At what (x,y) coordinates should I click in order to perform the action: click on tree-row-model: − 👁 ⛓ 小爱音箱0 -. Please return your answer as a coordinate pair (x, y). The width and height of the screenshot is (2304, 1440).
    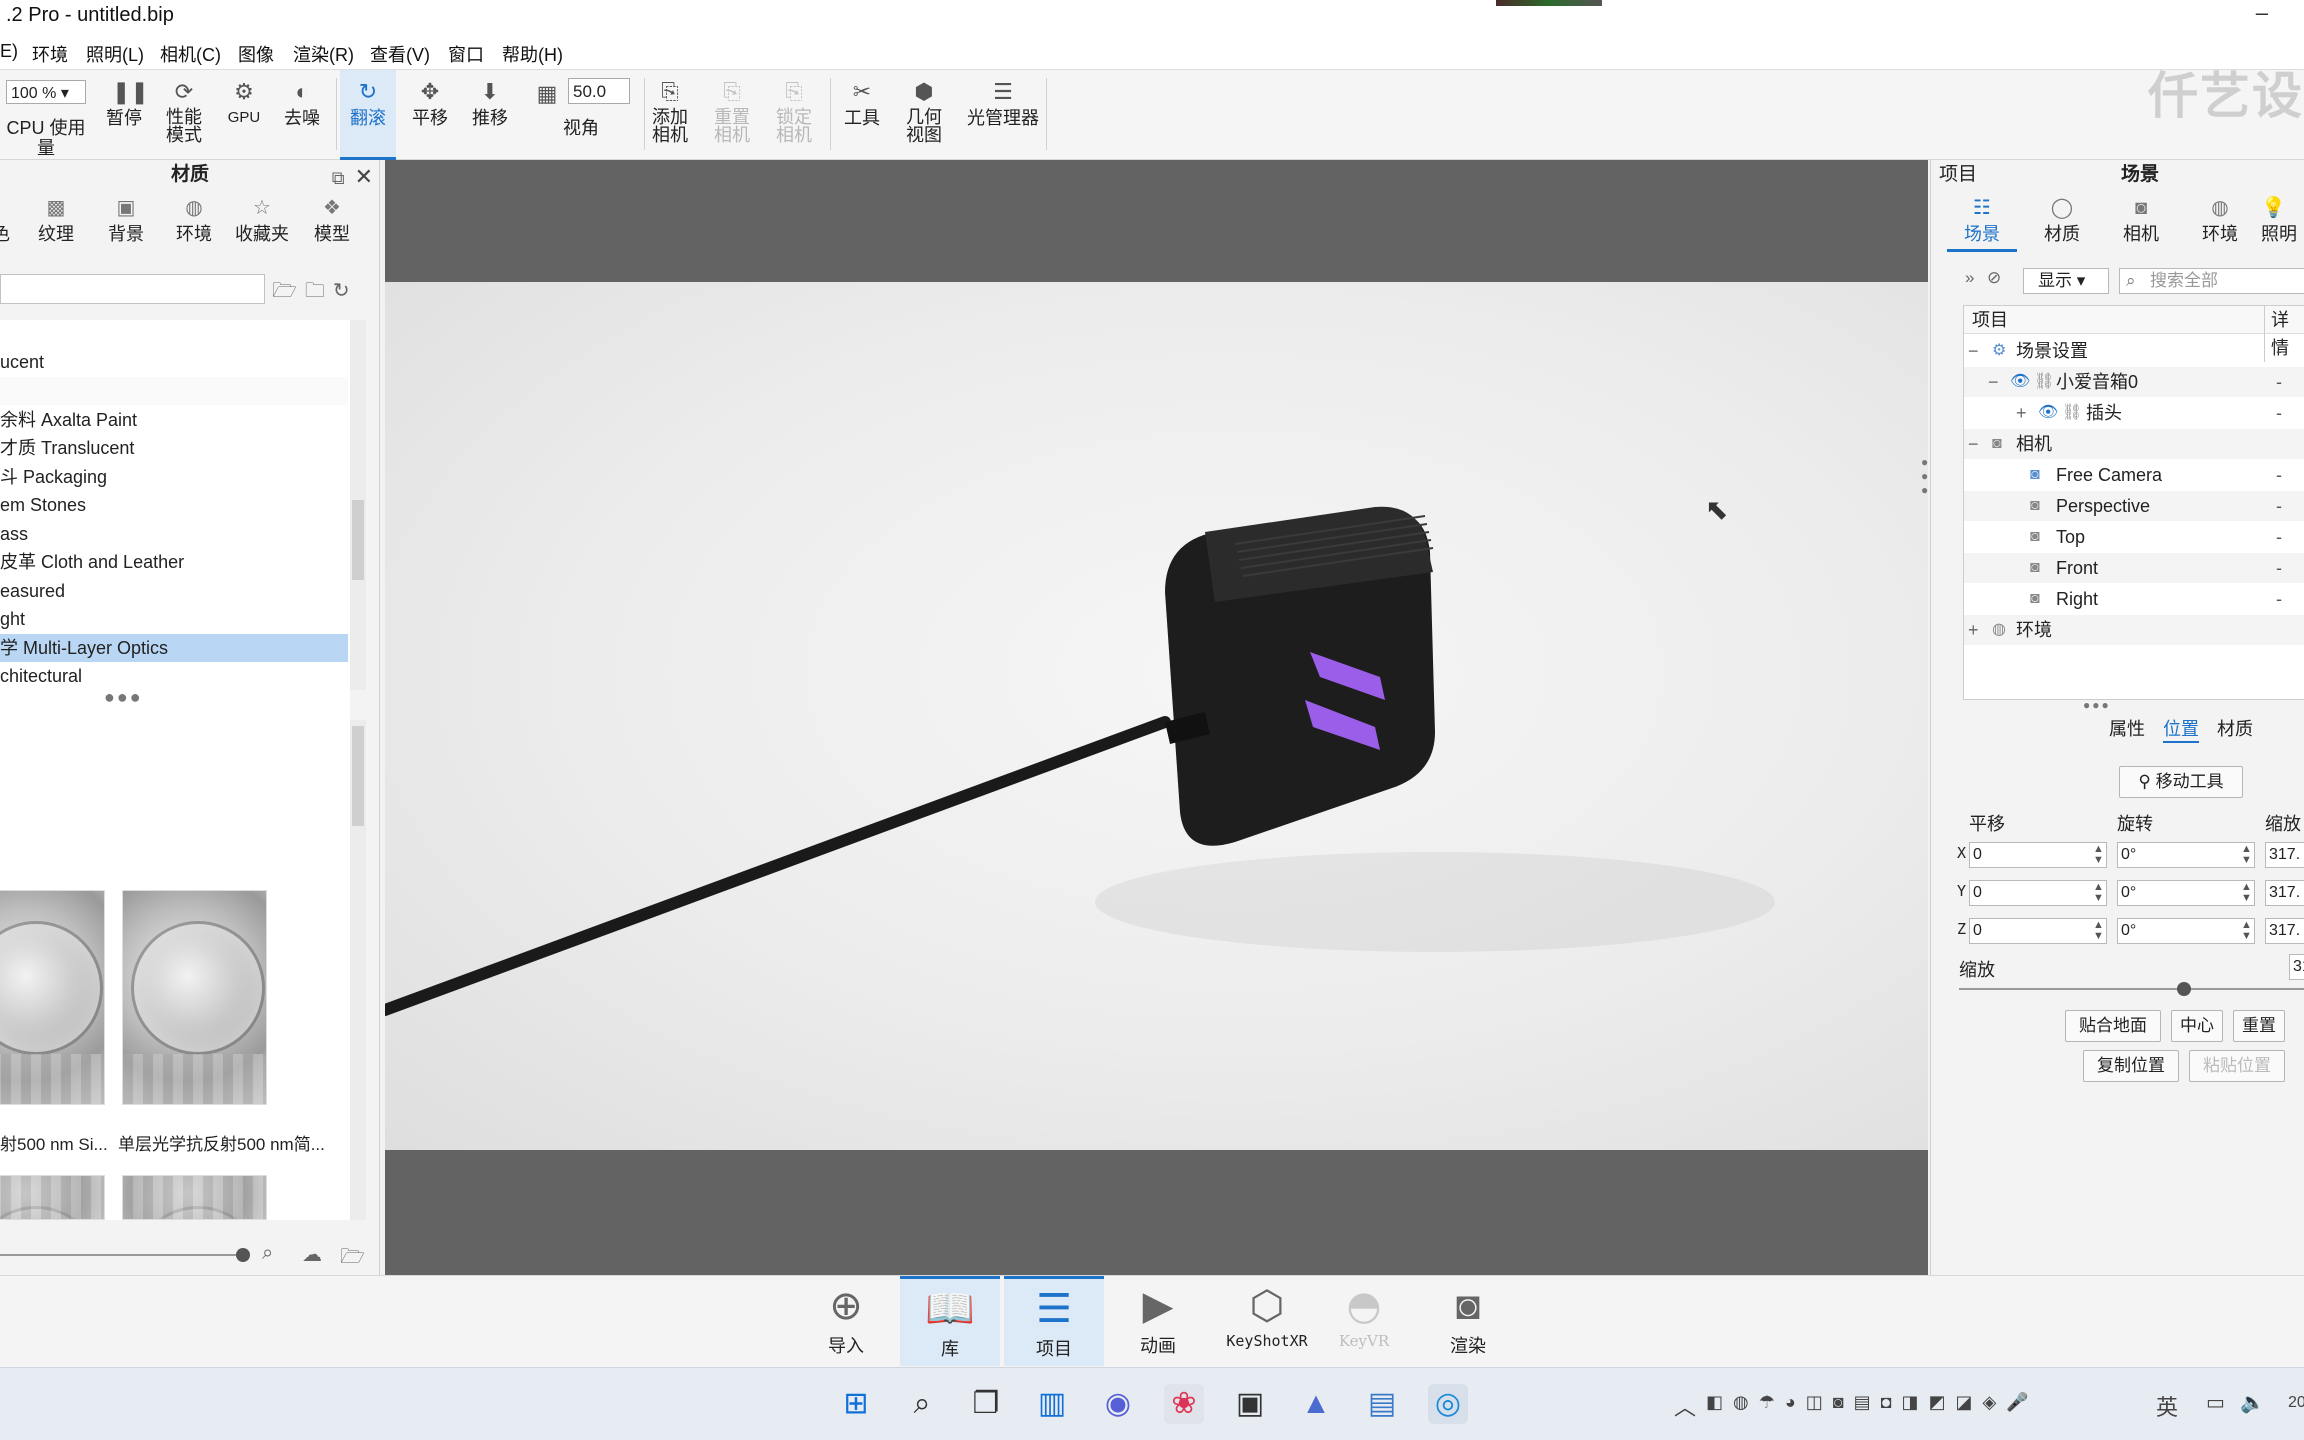
    Looking at the image, I should click on (2134, 382).